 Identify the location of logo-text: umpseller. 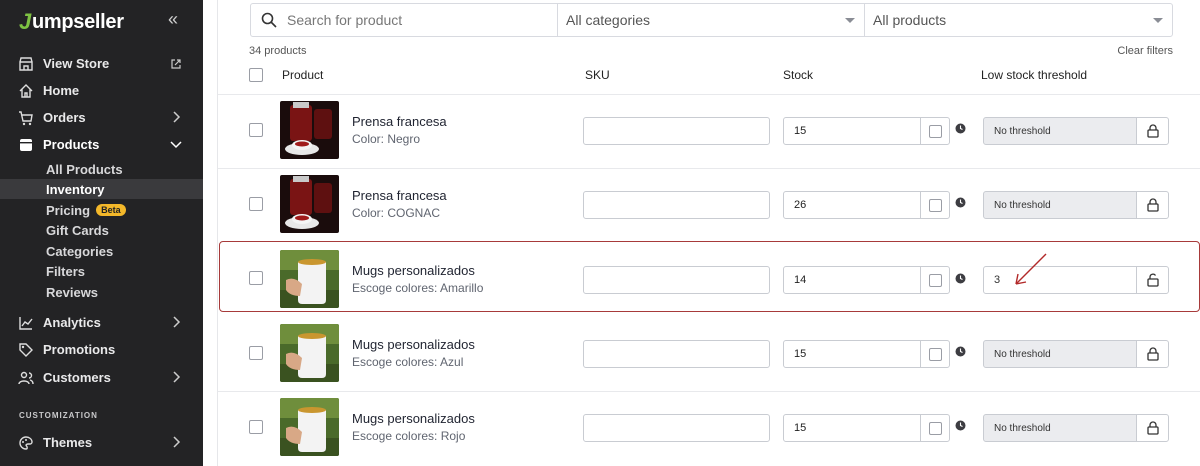
(77, 21).